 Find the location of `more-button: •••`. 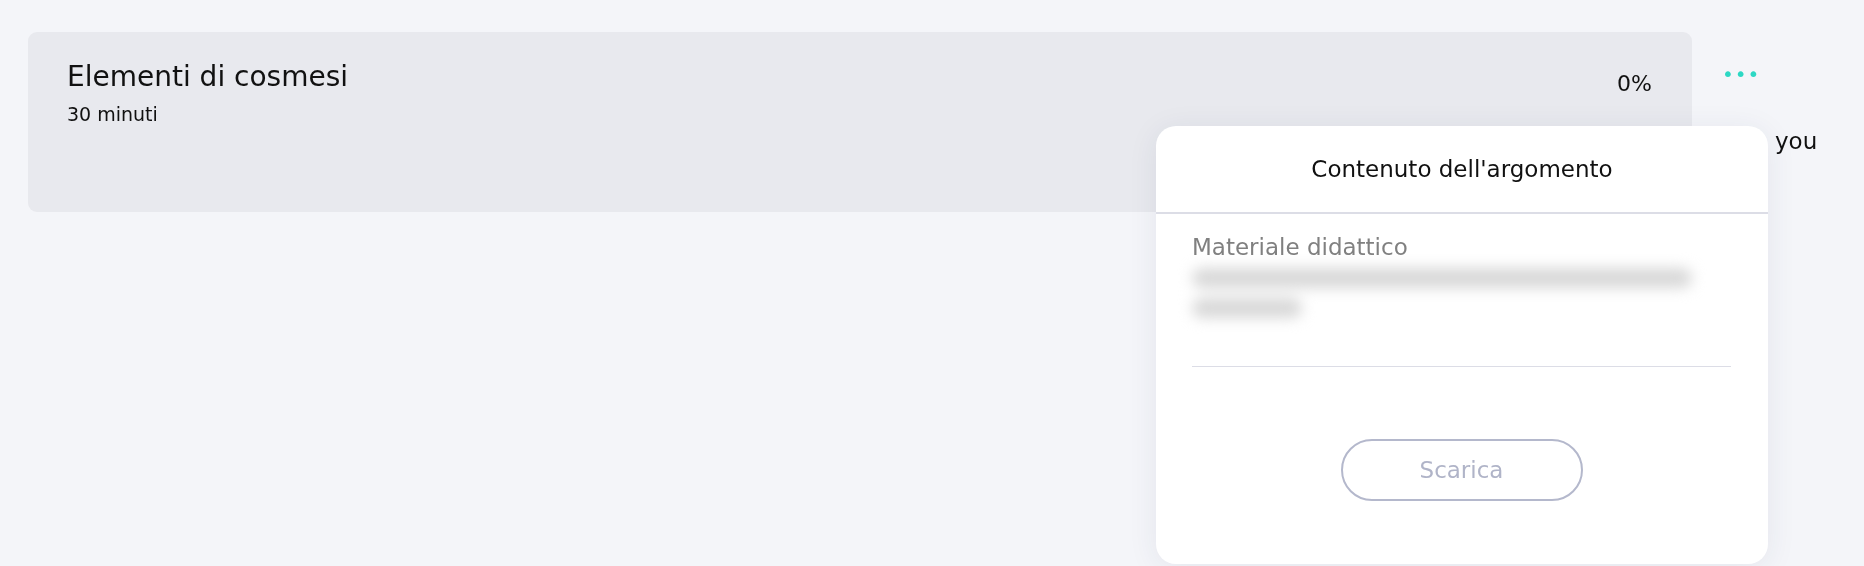

more-button: ••• is located at coordinates (1741, 74).